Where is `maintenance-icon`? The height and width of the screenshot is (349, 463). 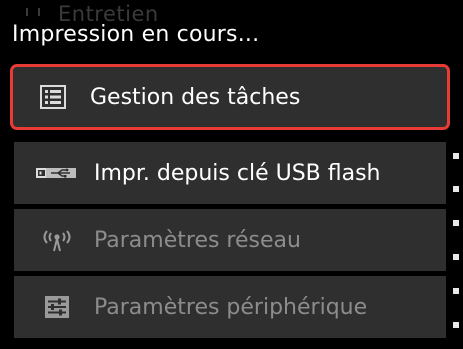
maintenance-icon is located at coordinates (33, 12).